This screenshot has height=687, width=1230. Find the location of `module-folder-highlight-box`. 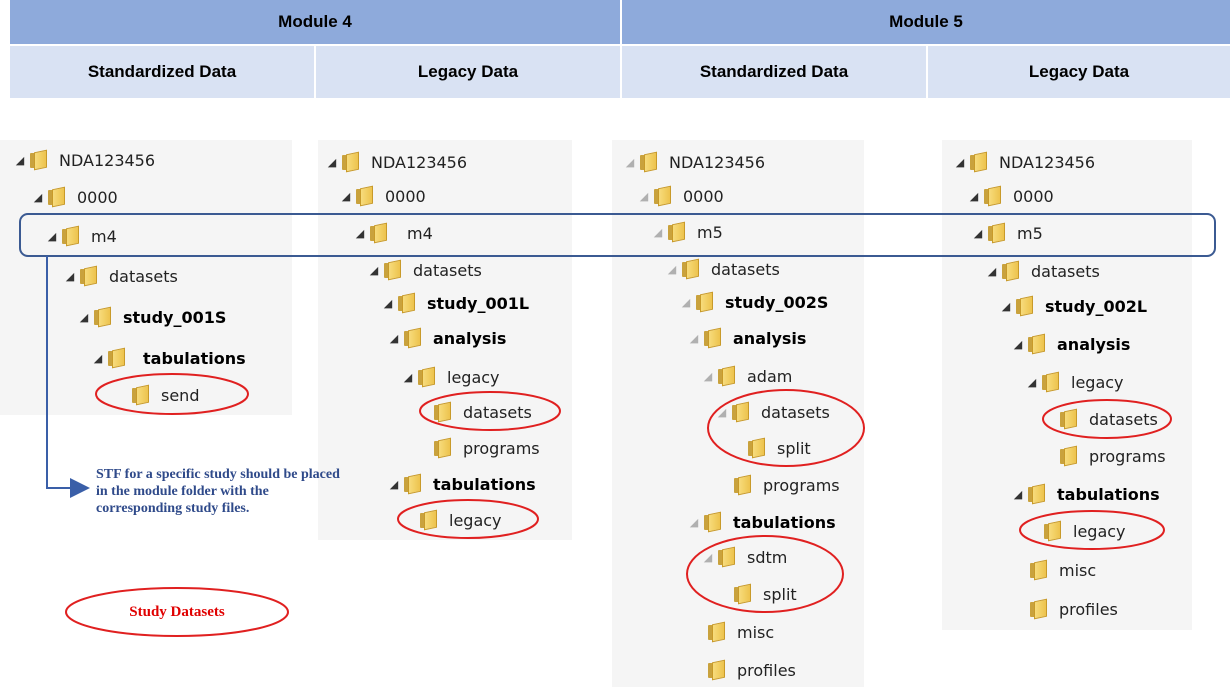

module-folder-highlight-box is located at coordinates (617, 235).